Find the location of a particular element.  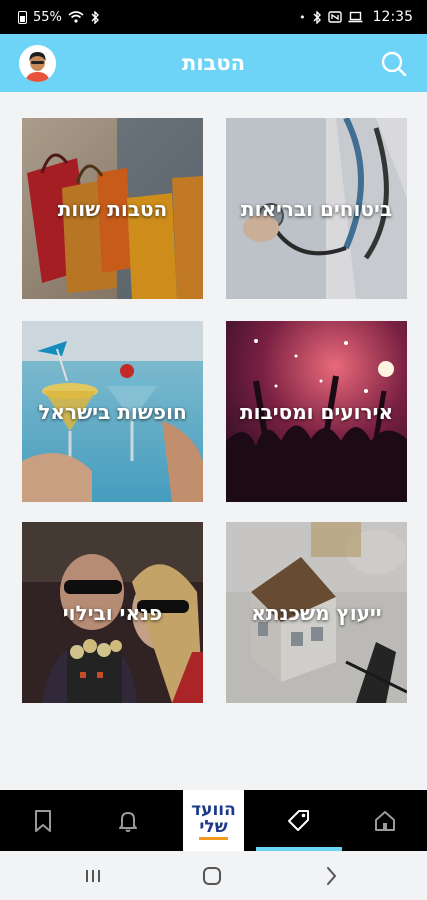

bottom-navigation: הוועד שלי is located at coordinates (213, 820).